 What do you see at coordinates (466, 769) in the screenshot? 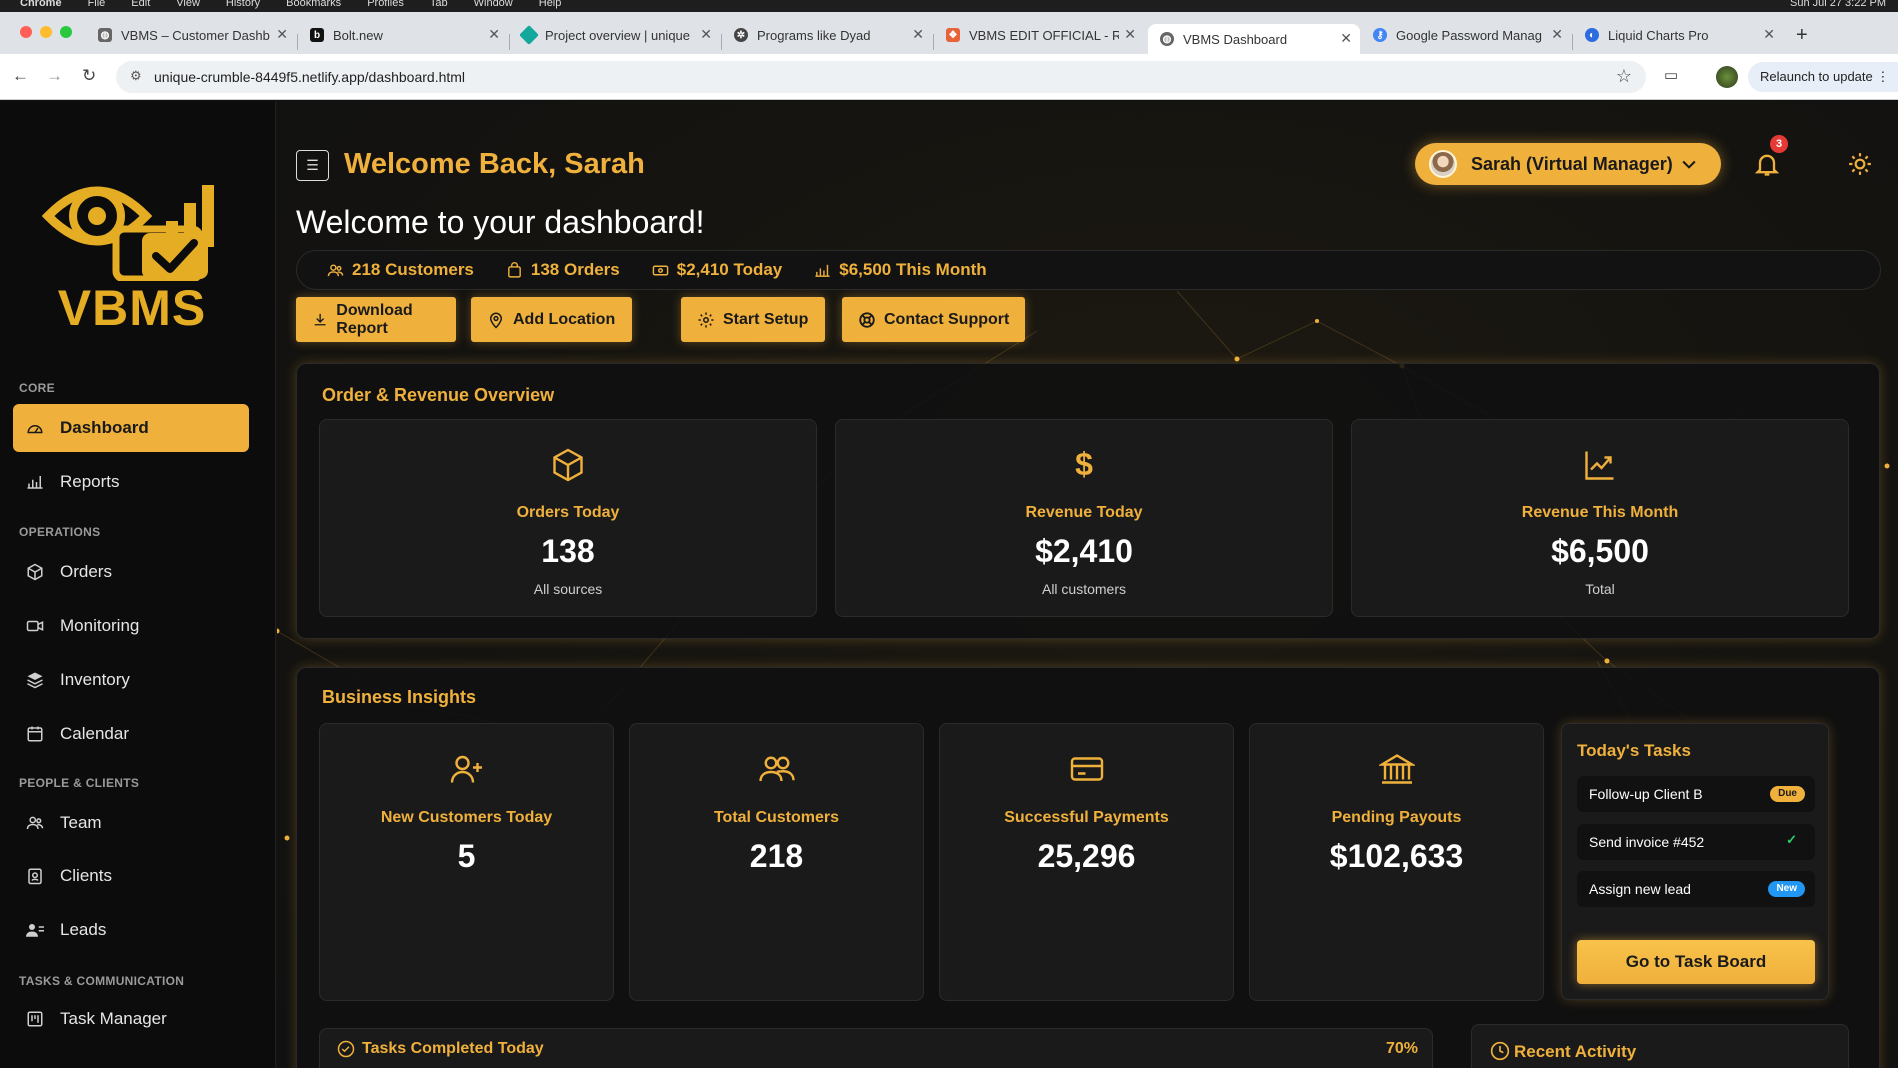
I see `user-plus-icon` at bounding box center [466, 769].